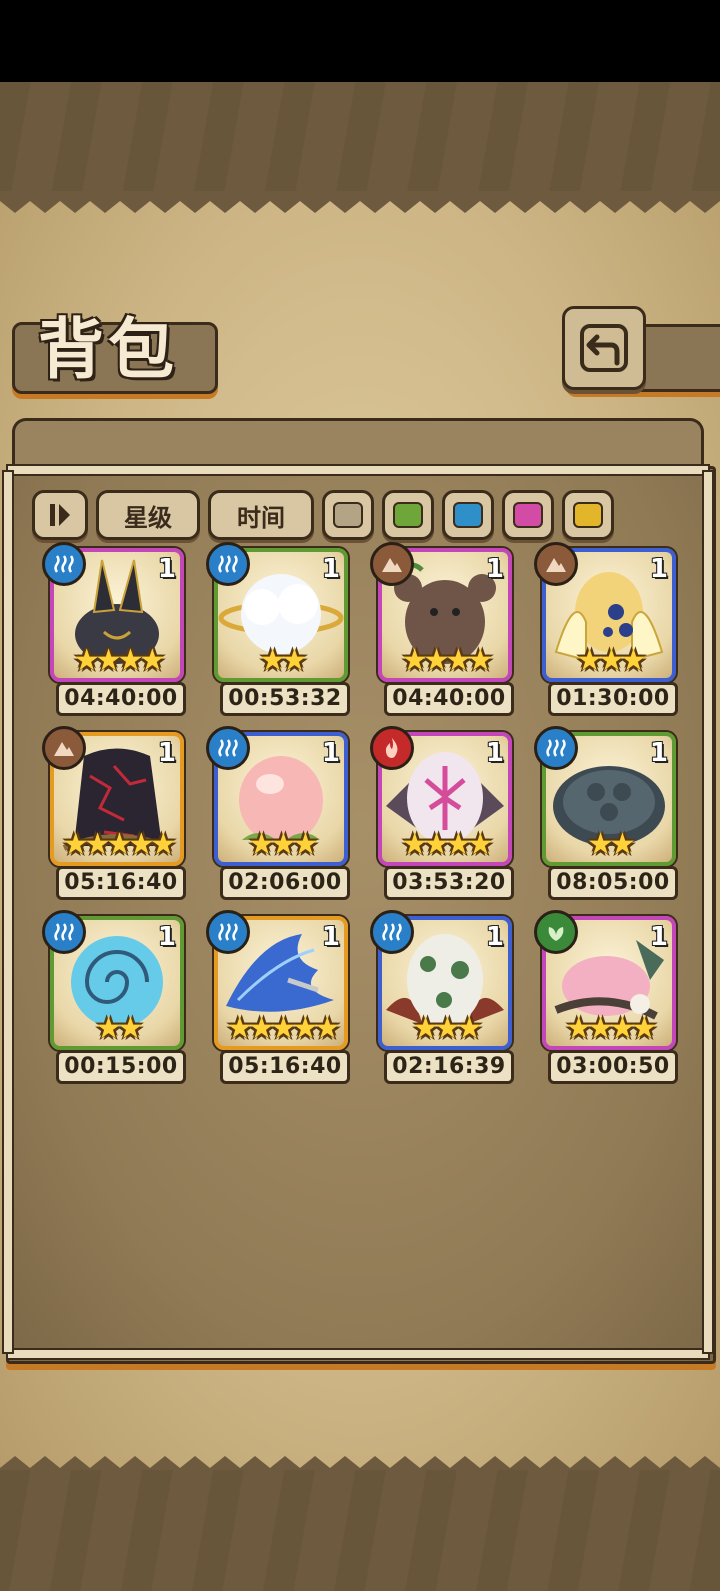 The width and height of the screenshot is (720, 1591). I want to click on sort-by-stars-button: 星级, so click(148, 515).